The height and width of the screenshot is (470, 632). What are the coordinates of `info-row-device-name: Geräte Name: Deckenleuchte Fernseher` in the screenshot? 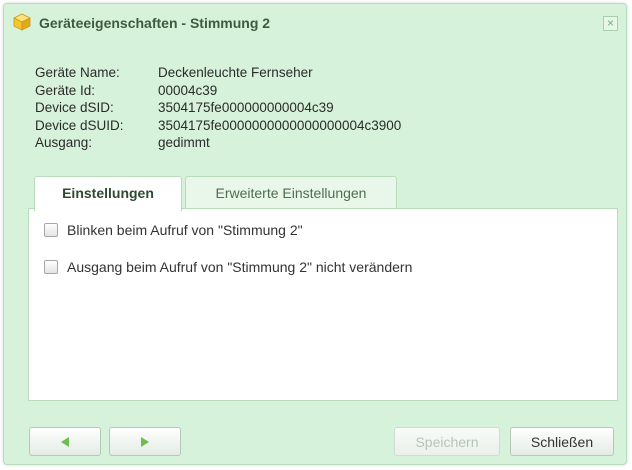 It's located at (218, 73).